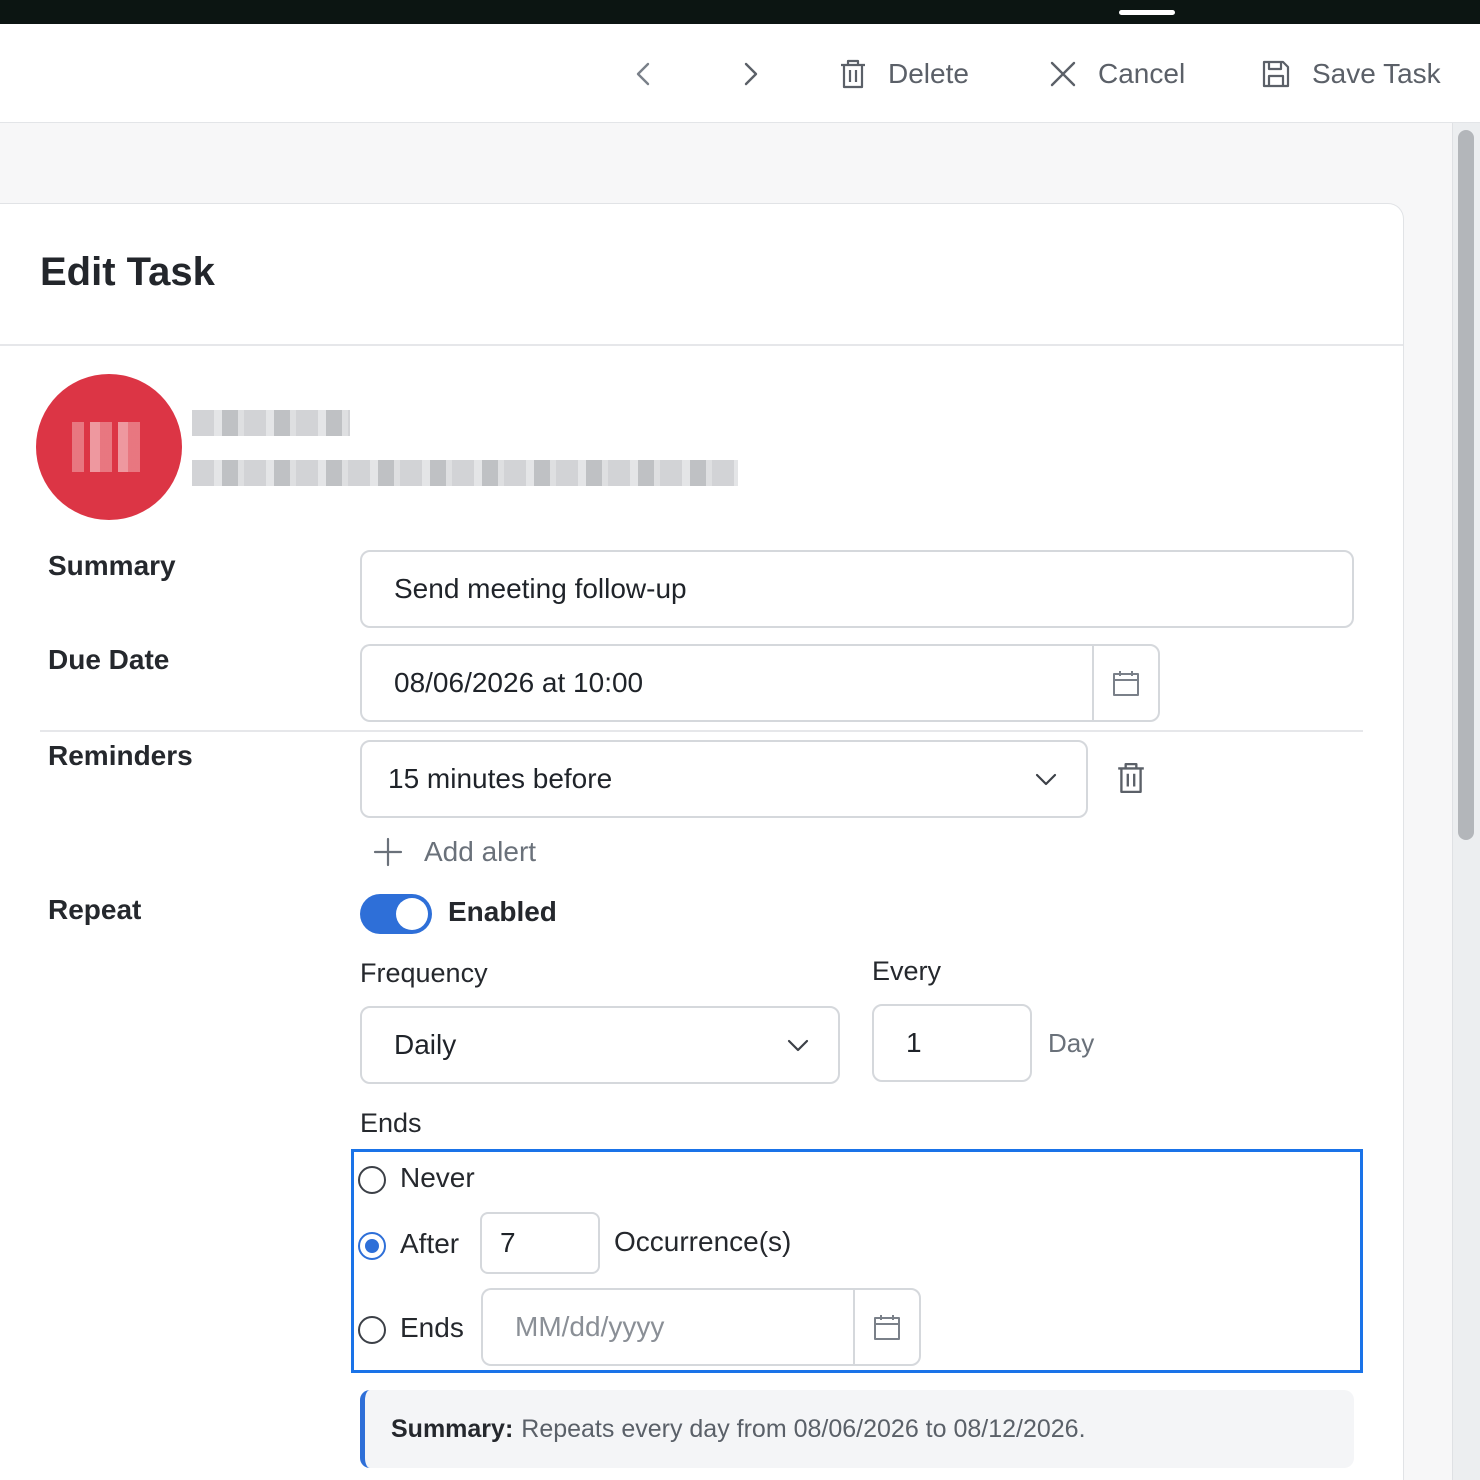 The width and height of the screenshot is (1480, 1480). Describe the element at coordinates (1147, 12) in the screenshot. I see `home-indicator` at that location.